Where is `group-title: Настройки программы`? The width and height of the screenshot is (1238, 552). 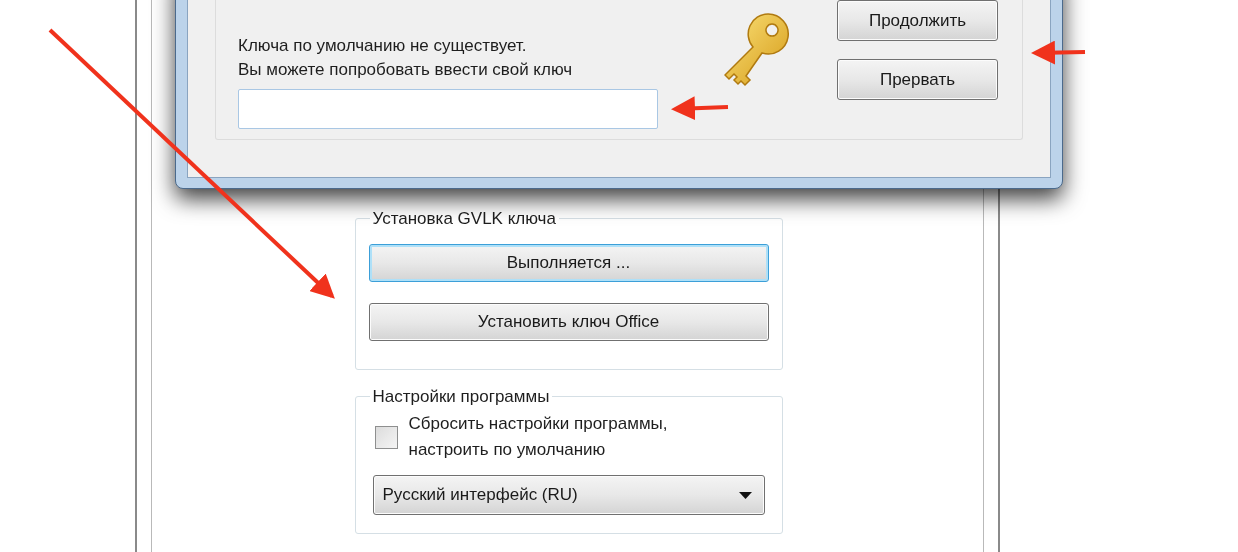 group-title: Настройки программы is located at coordinates (461, 396).